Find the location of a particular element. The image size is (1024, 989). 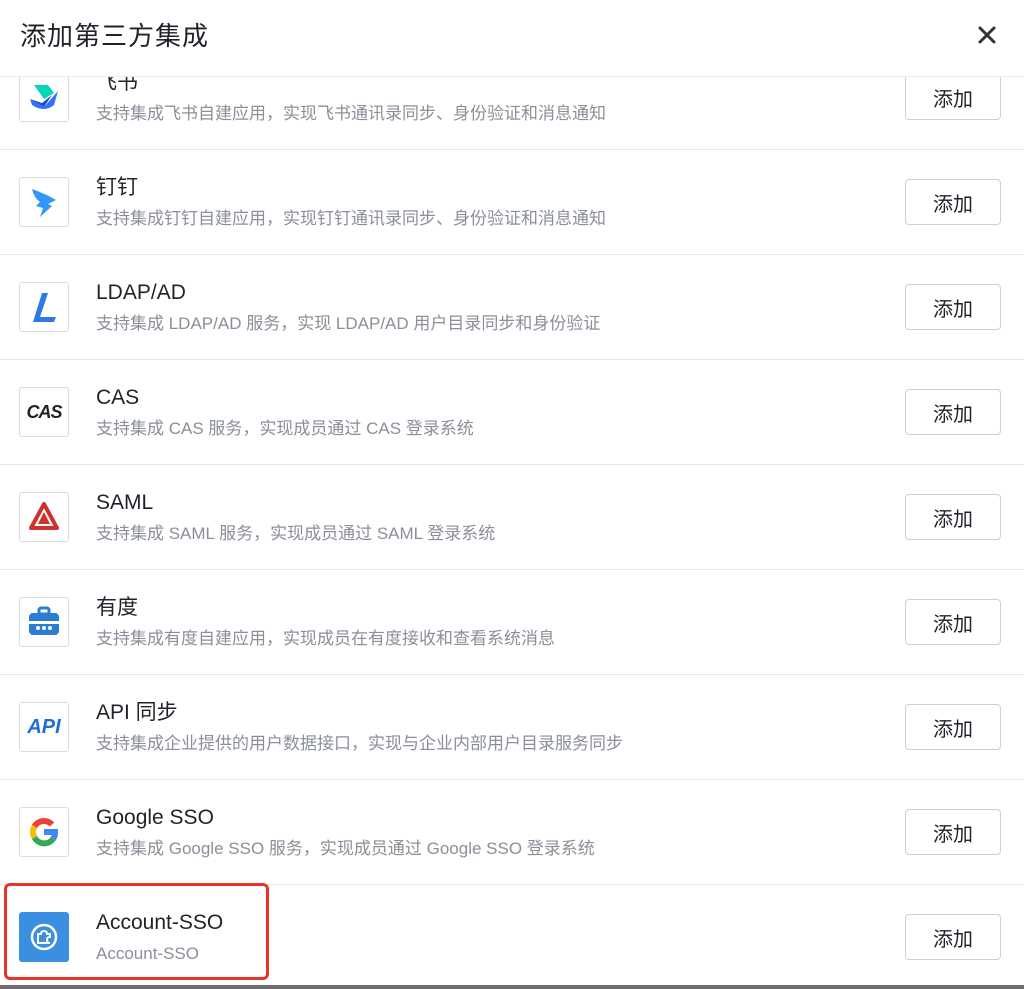

integration-name: Account-SSO is located at coordinates (160, 922).